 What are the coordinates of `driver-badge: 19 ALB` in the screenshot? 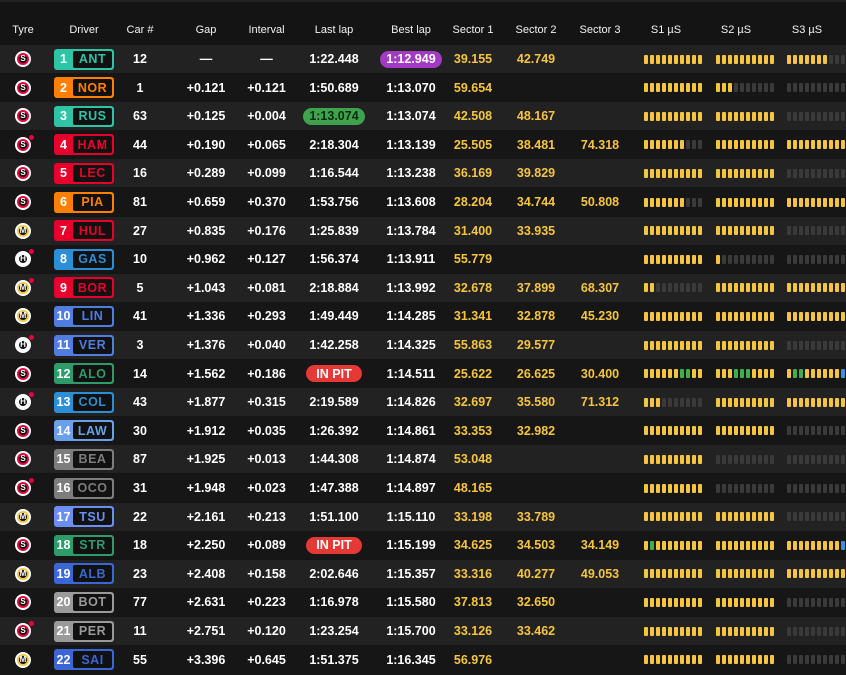 It's located at (84, 574).